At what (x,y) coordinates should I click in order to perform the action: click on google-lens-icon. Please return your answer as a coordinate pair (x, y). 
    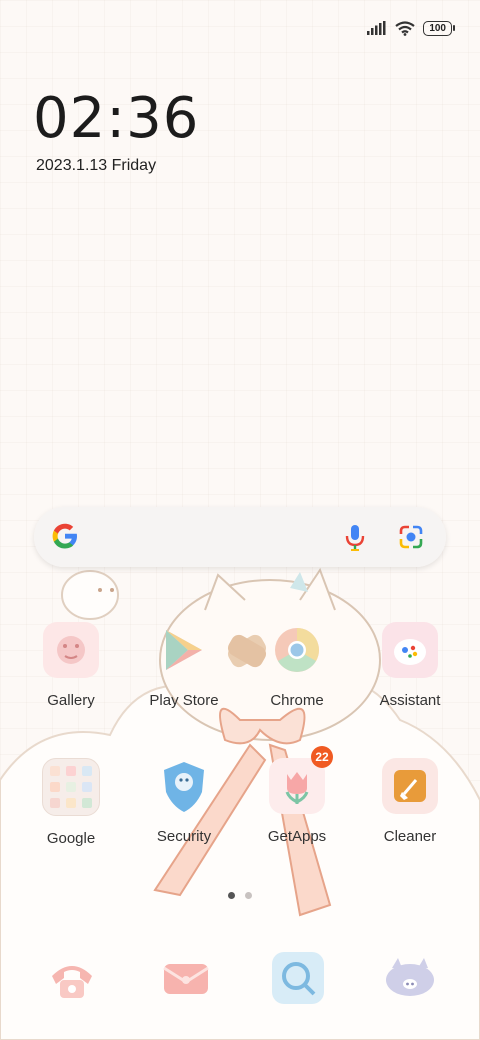
    Looking at the image, I should click on (411, 537).